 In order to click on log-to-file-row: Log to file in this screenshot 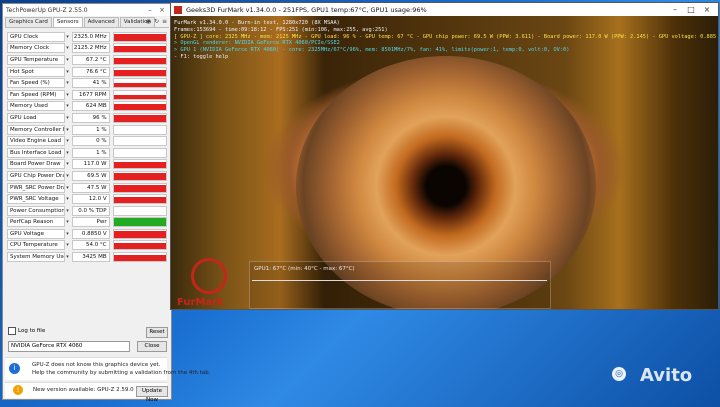, I will do `click(26, 331)`.